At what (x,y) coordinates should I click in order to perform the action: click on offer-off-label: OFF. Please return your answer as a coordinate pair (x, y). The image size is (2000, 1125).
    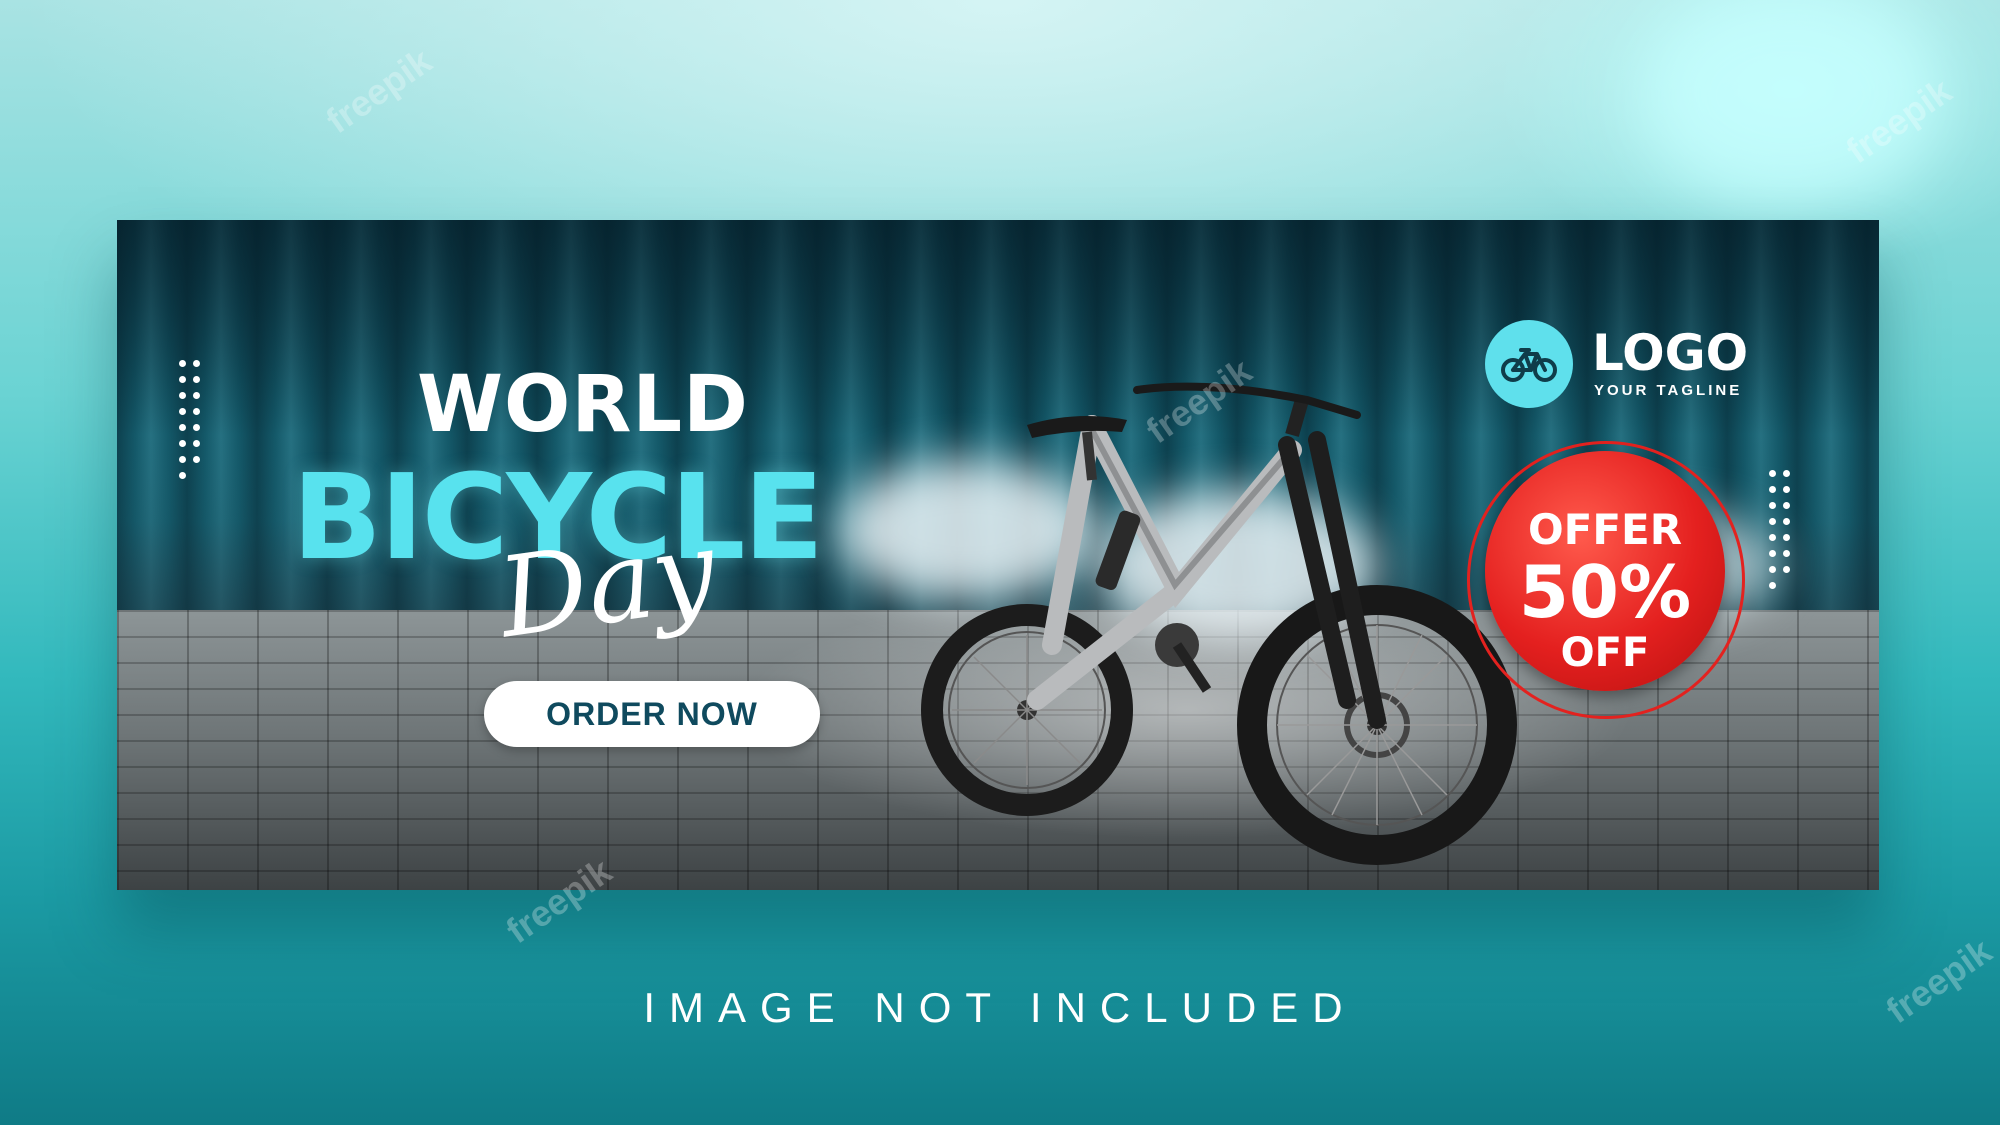
    Looking at the image, I should click on (1605, 653).